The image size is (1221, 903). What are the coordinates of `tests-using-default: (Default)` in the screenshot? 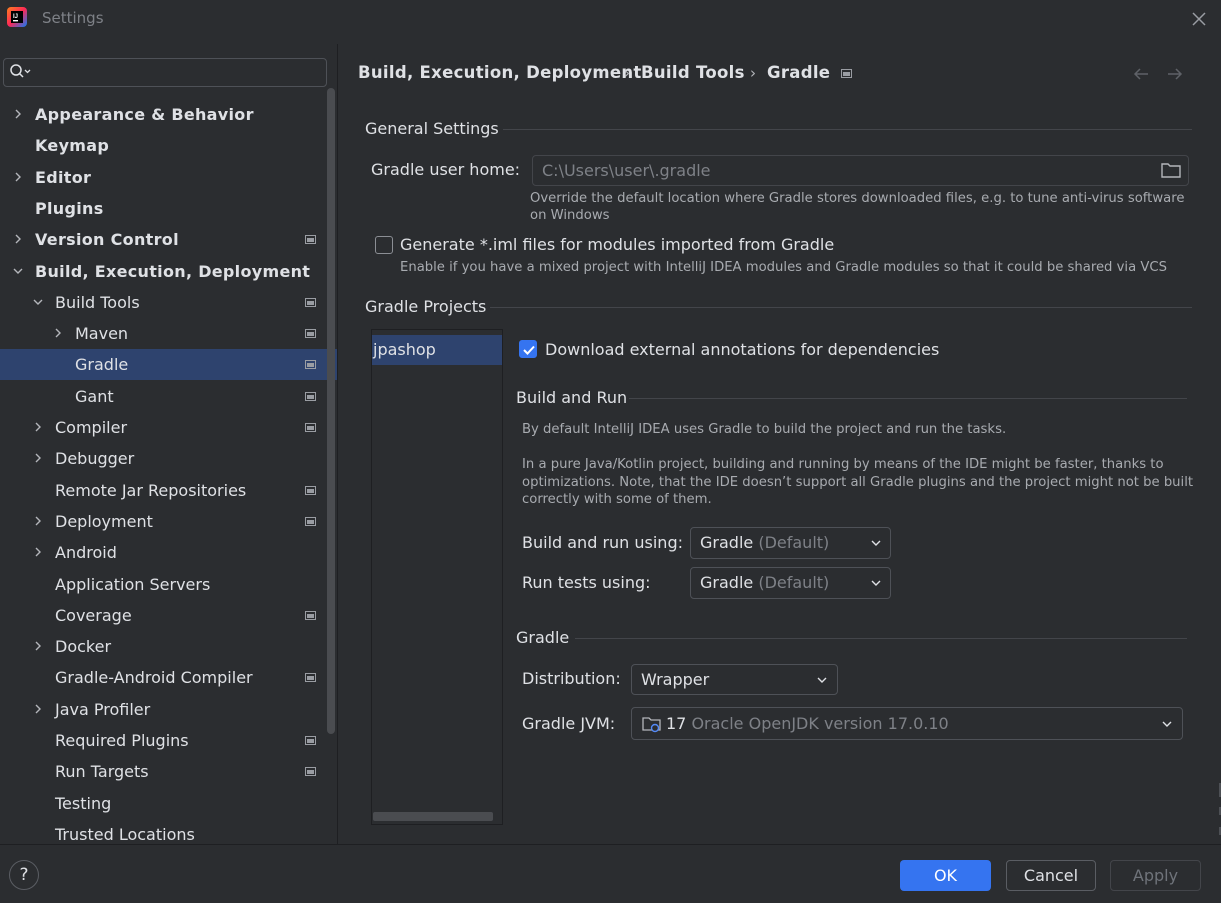 It's located at (794, 582).